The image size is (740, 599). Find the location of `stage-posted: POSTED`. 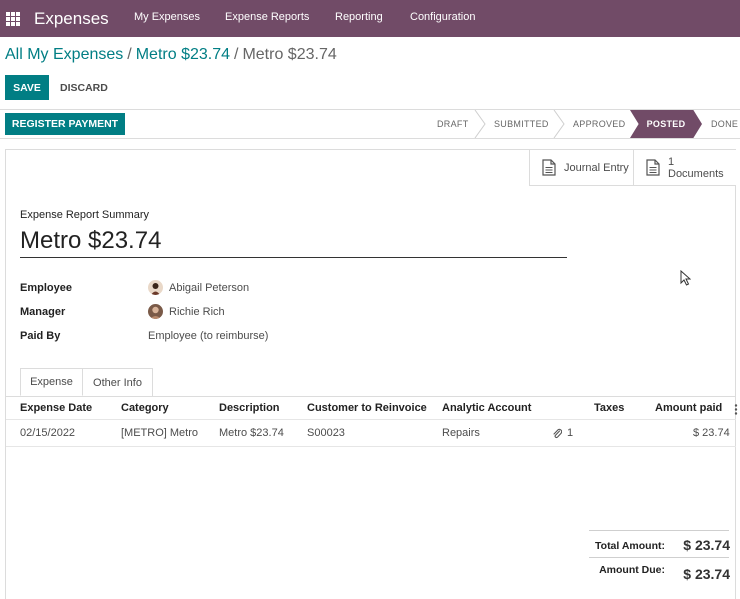

stage-posted: POSTED is located at coordinates (666, 124).